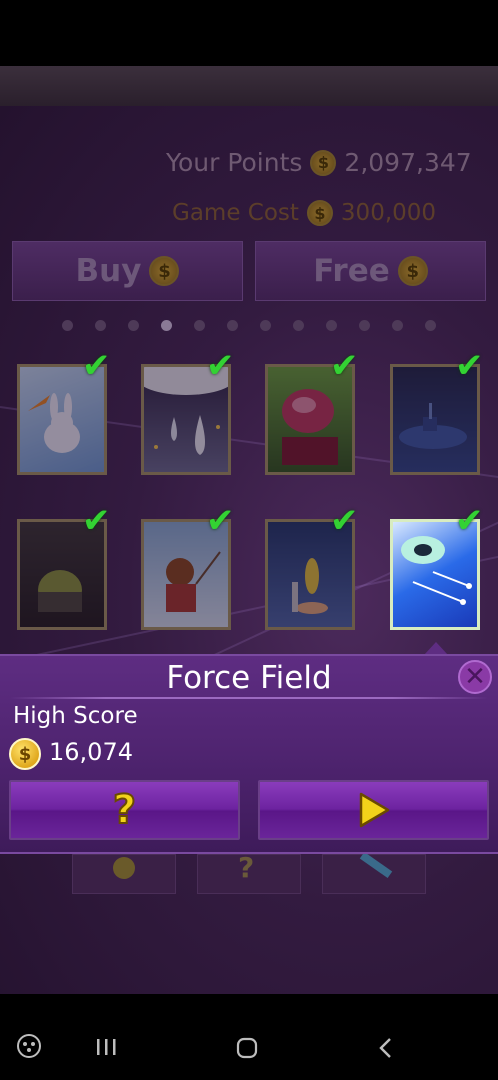 This screenshot has height=1080, width=498. Describe the element at coordinates (75, 716) in the screenshot. I see `high-score-label: High Score` at that location.